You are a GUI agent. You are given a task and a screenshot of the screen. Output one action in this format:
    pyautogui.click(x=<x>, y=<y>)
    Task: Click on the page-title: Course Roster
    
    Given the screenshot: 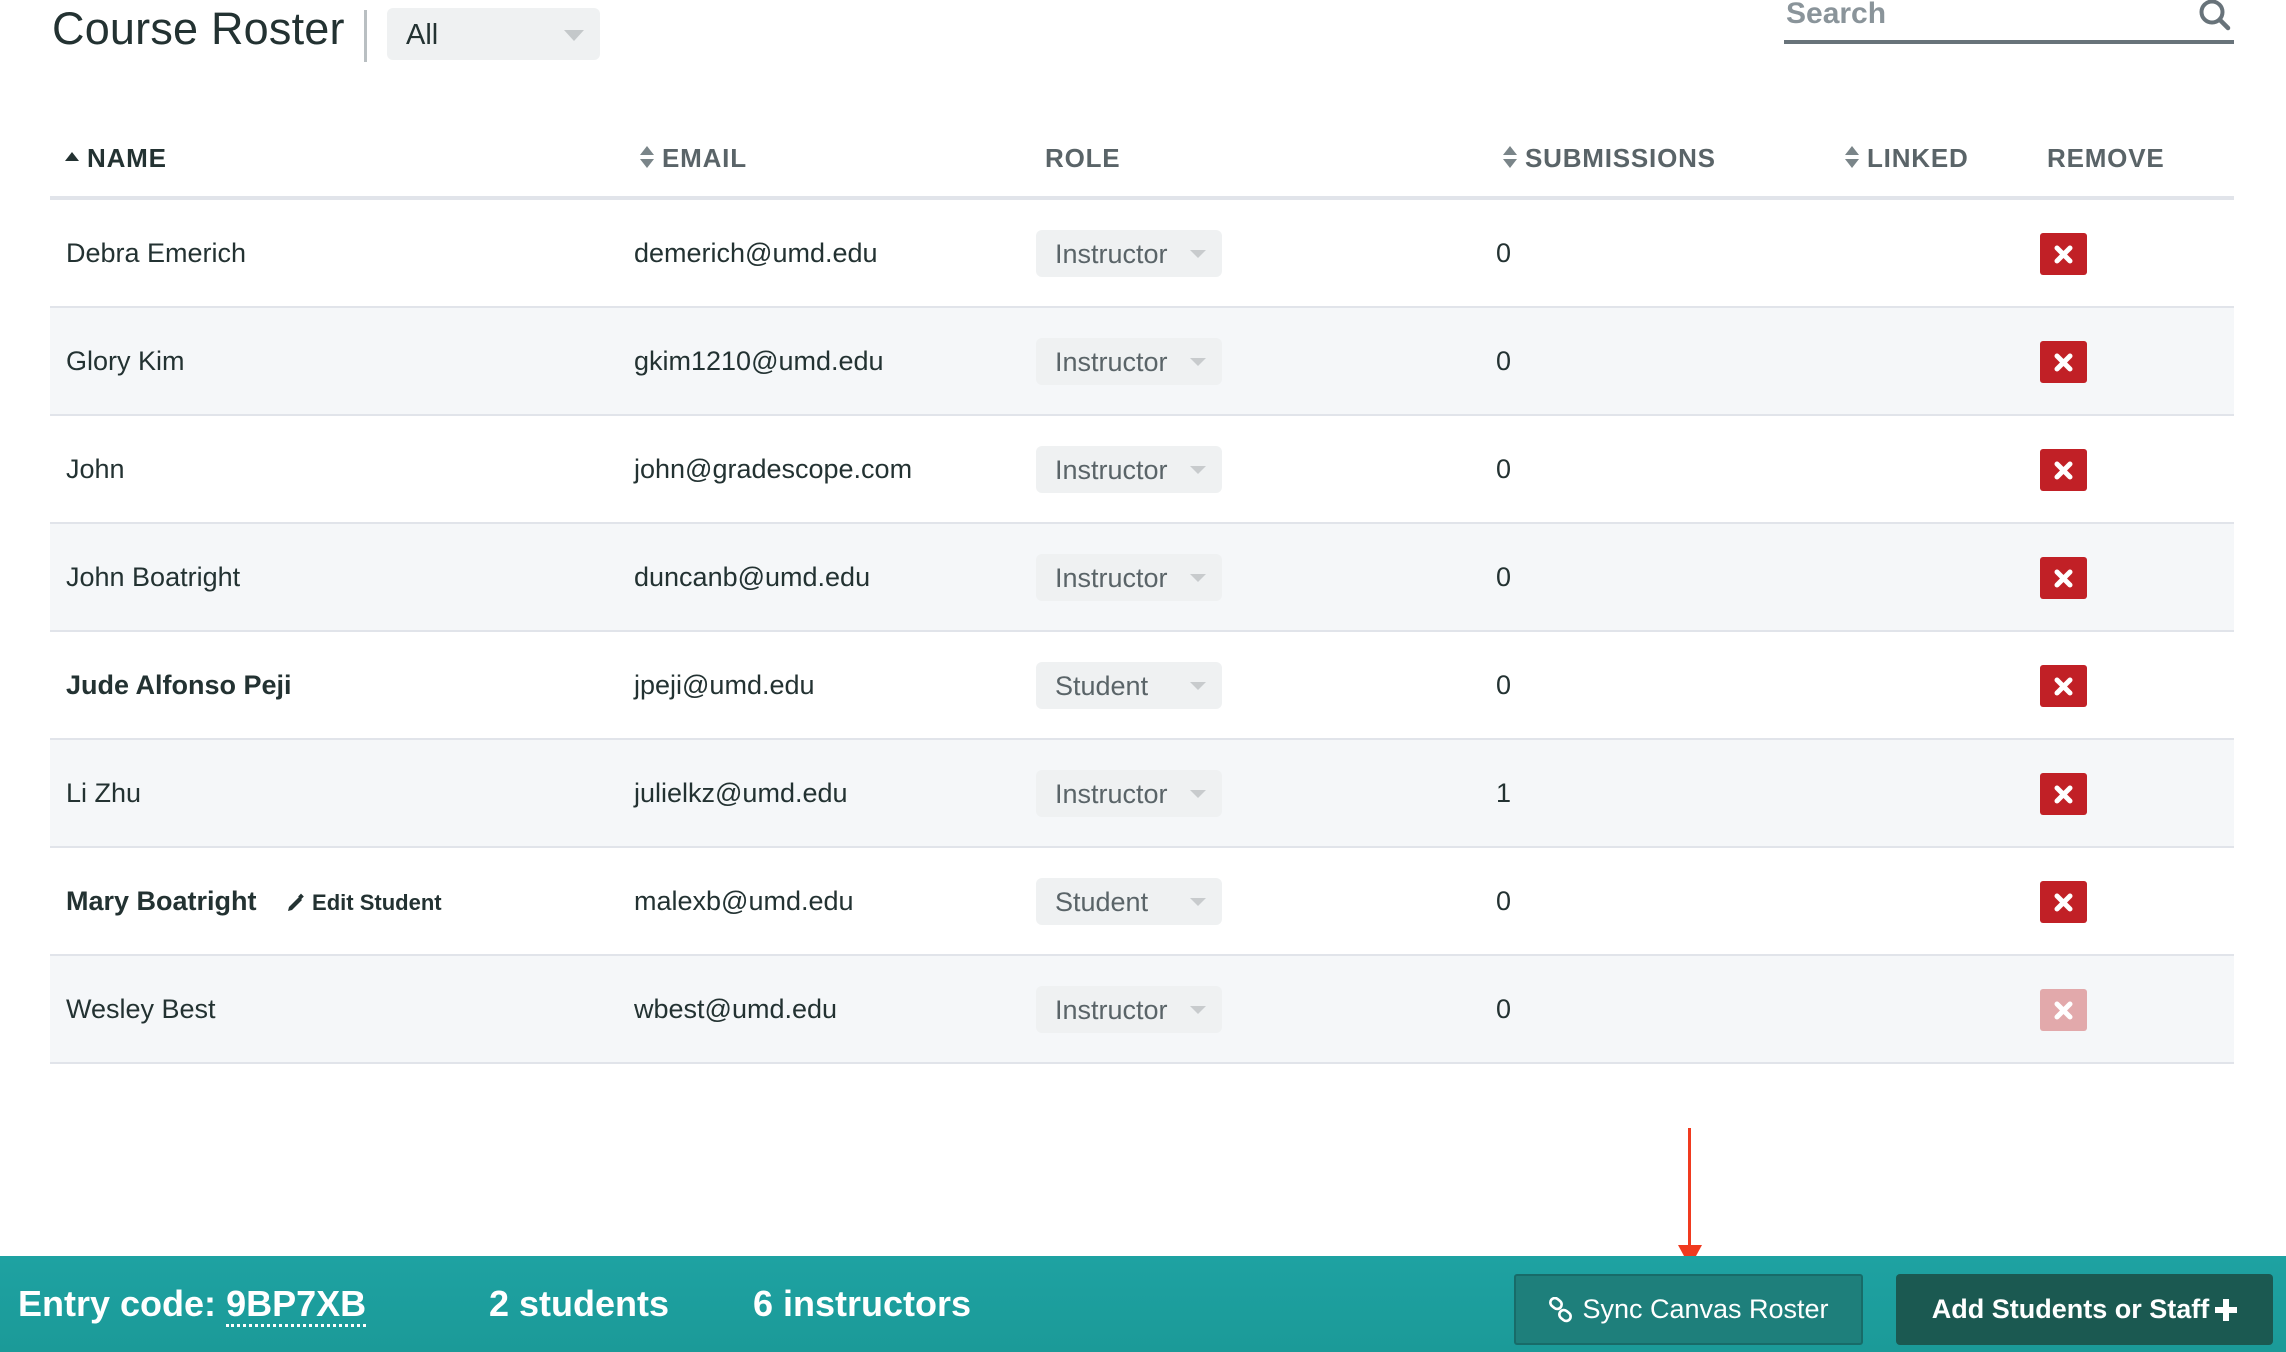 What is the action you would take?
    pyautogui.click(x=198, y=28)
    